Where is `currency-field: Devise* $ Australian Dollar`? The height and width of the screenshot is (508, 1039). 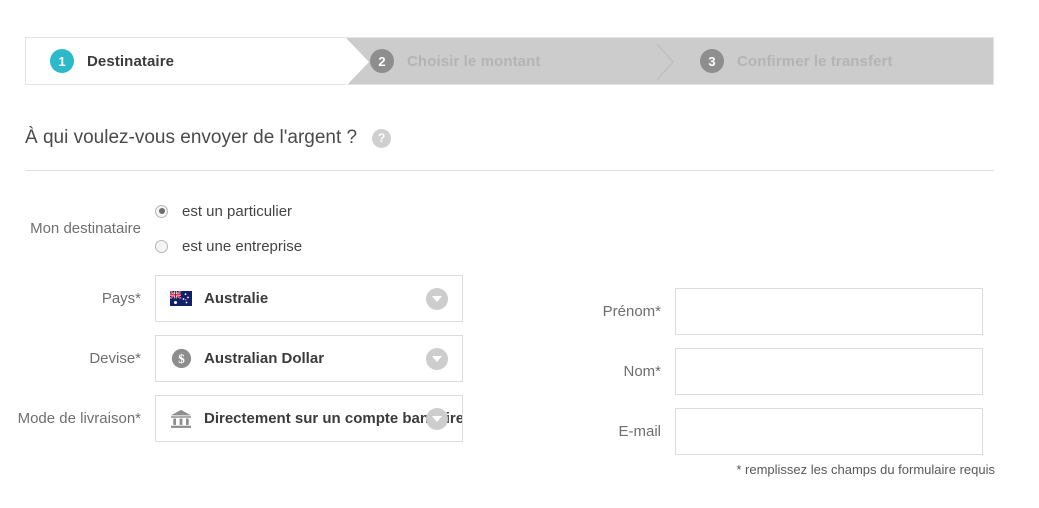 currency-field: Devise* $ Australian Dollar is located at coordinates (250, 358).